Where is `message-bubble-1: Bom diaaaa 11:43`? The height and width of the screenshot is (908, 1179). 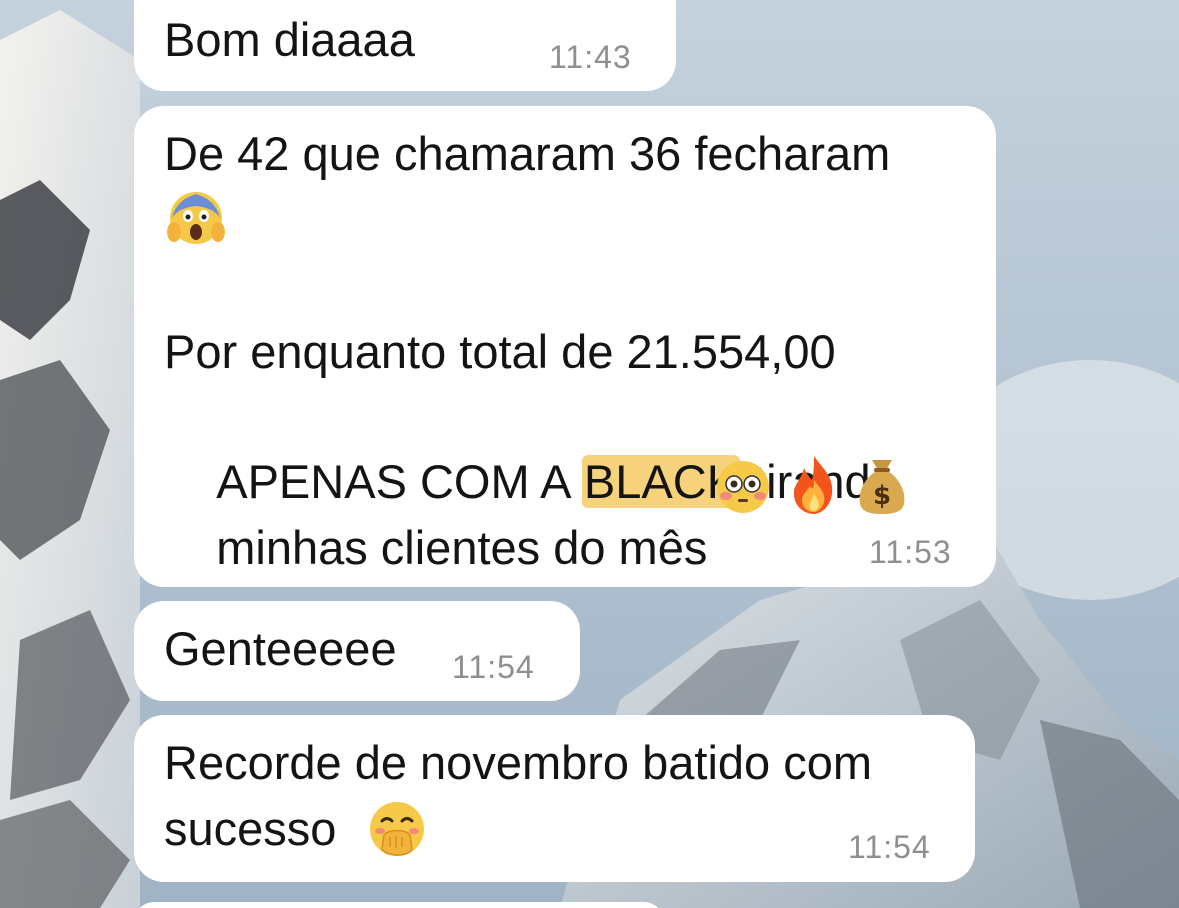
message-bubble-1: Bom diaaaa 11:43 is located at coordinates (405, 45).